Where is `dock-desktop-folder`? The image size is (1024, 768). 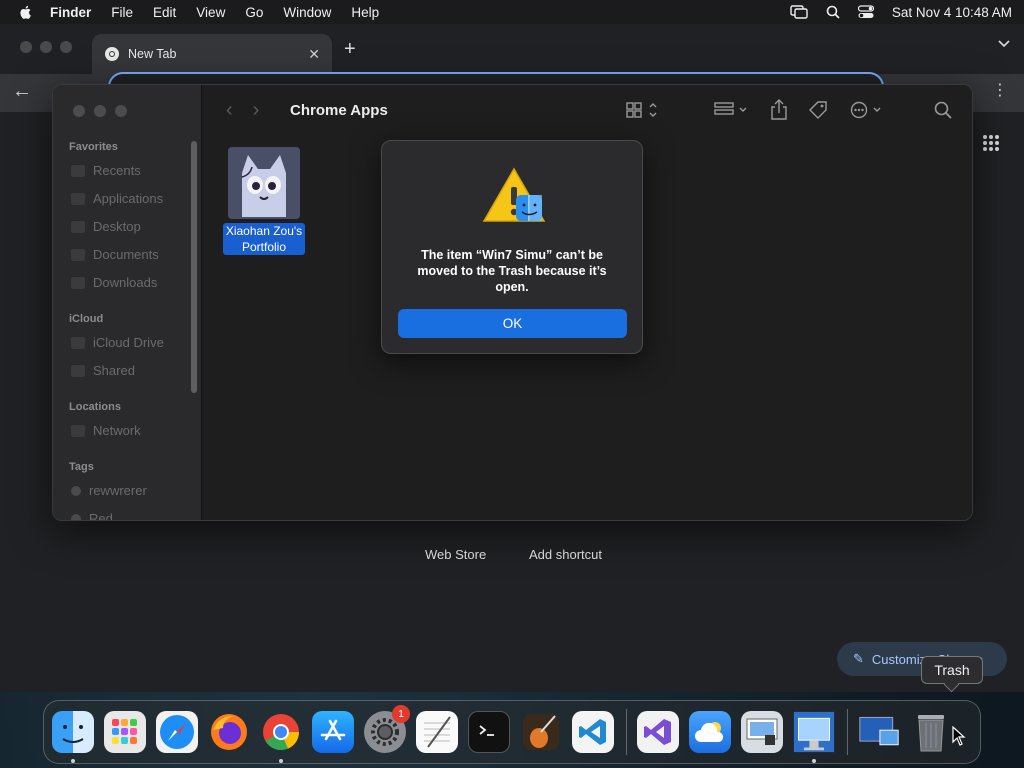
dock-desktop-folder is located at coordinates (879, 732).